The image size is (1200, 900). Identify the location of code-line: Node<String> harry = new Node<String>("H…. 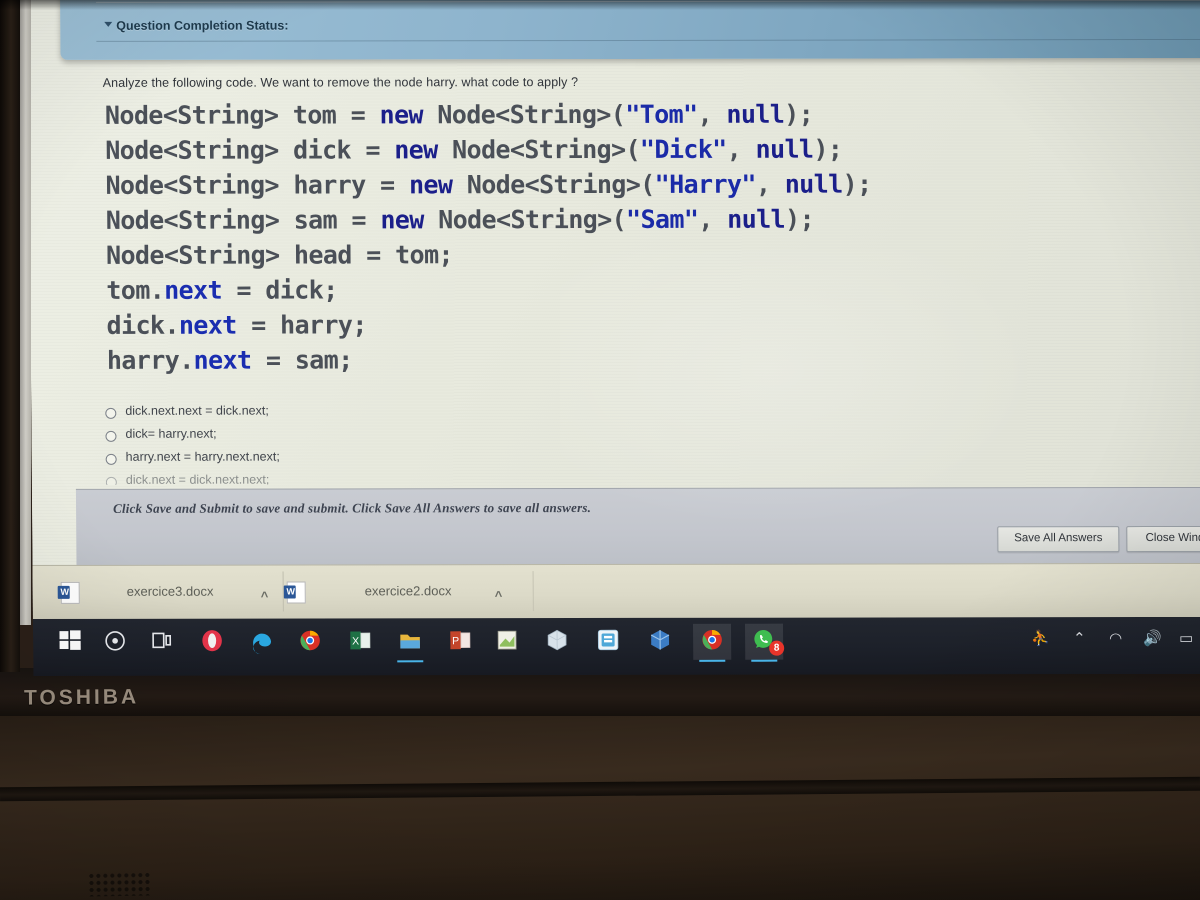
(555, 184).